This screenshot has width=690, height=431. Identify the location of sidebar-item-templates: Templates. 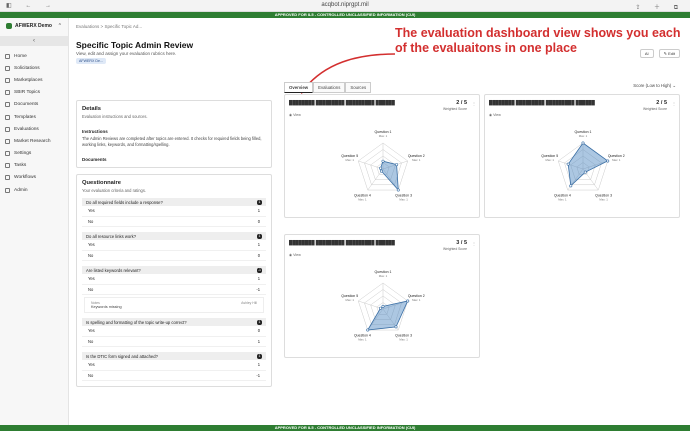
(34, 117).